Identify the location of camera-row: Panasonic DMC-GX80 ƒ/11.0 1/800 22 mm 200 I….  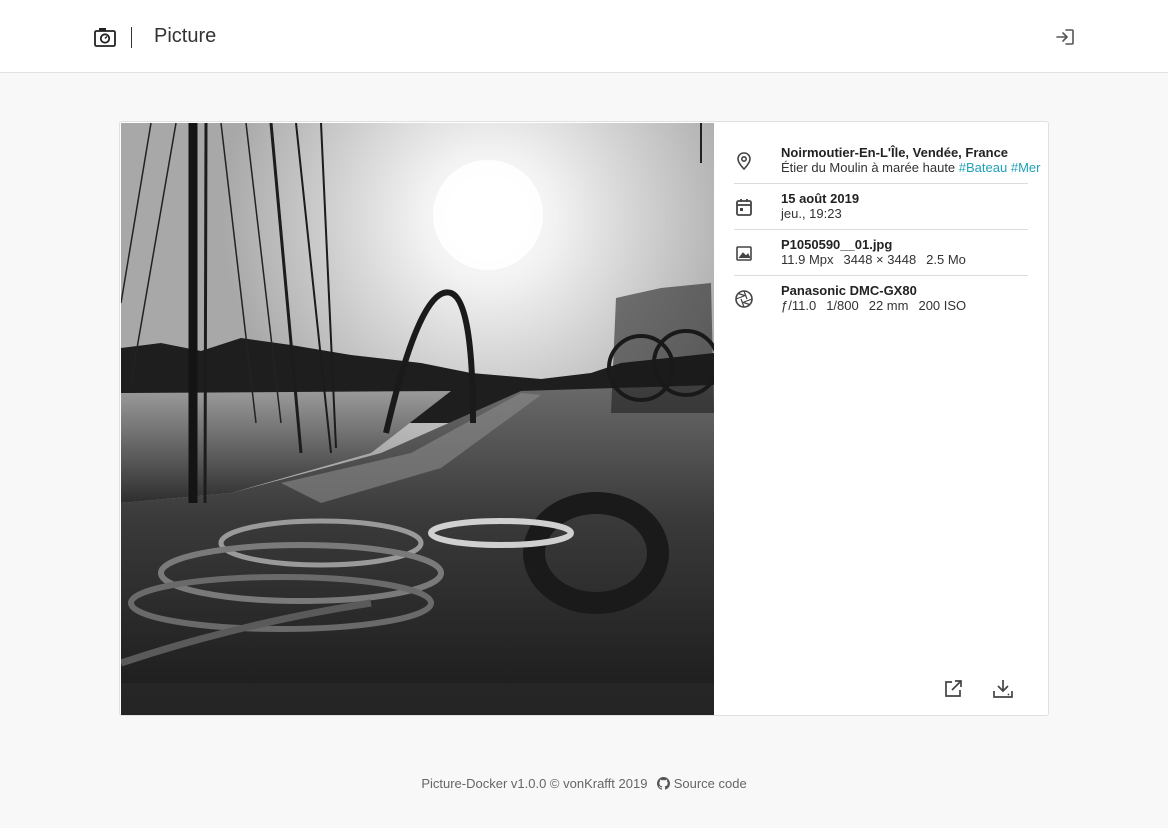
(881, 299).